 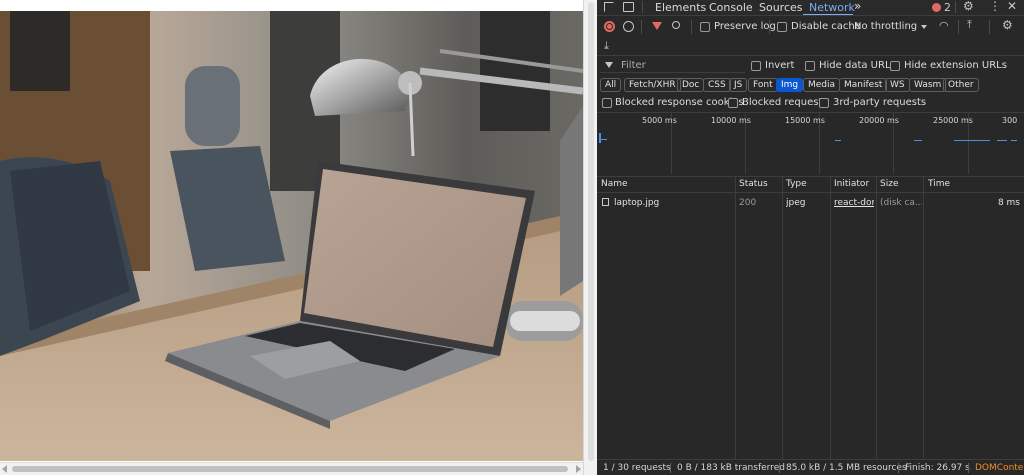 I want to click on tab-elements: Elements, so click(x=680, y=7).